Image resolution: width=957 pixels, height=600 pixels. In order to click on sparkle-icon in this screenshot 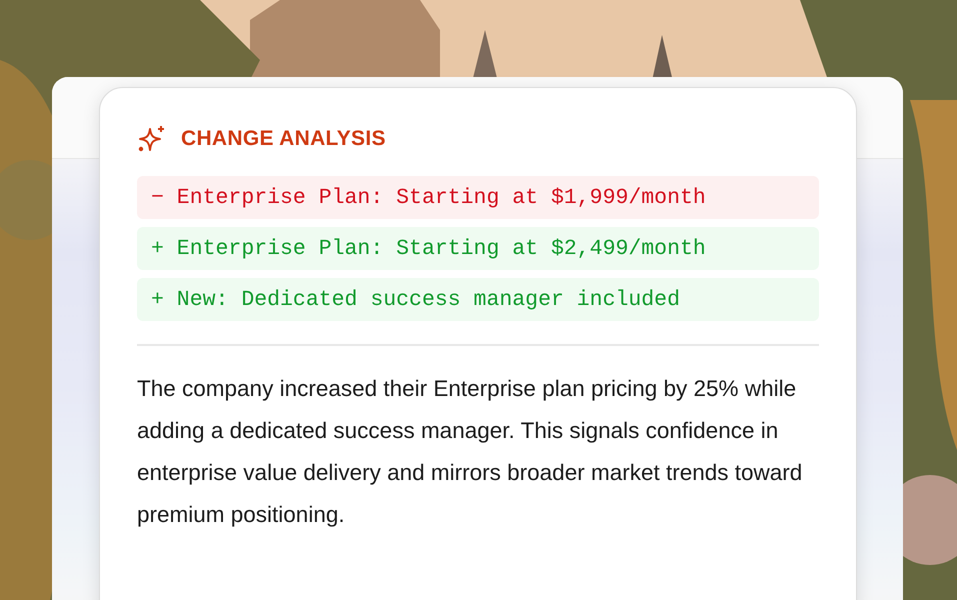, I will do `click(152, 139)`.